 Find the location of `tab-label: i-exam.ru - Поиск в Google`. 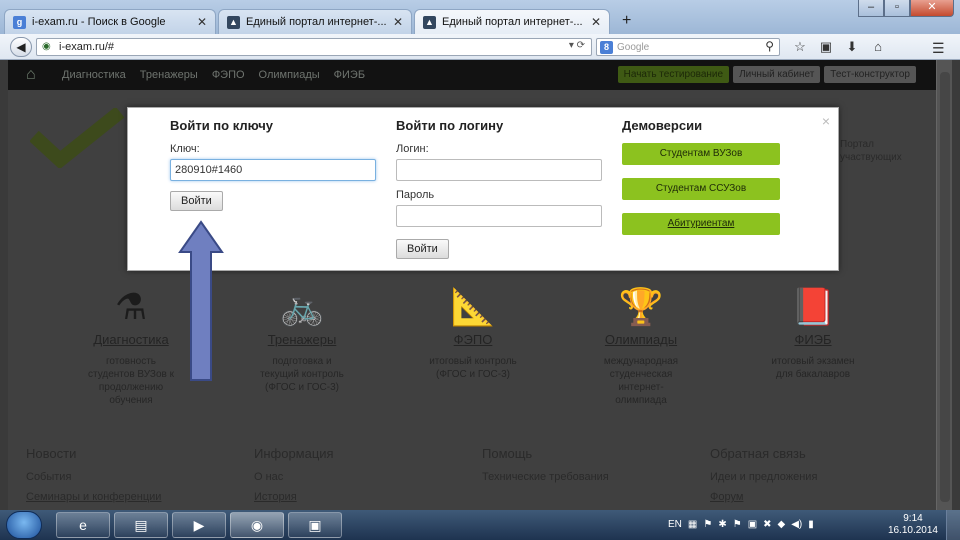

tab-label: i-exam.ru - Поиск в Google is located at coordinates (99, 22).